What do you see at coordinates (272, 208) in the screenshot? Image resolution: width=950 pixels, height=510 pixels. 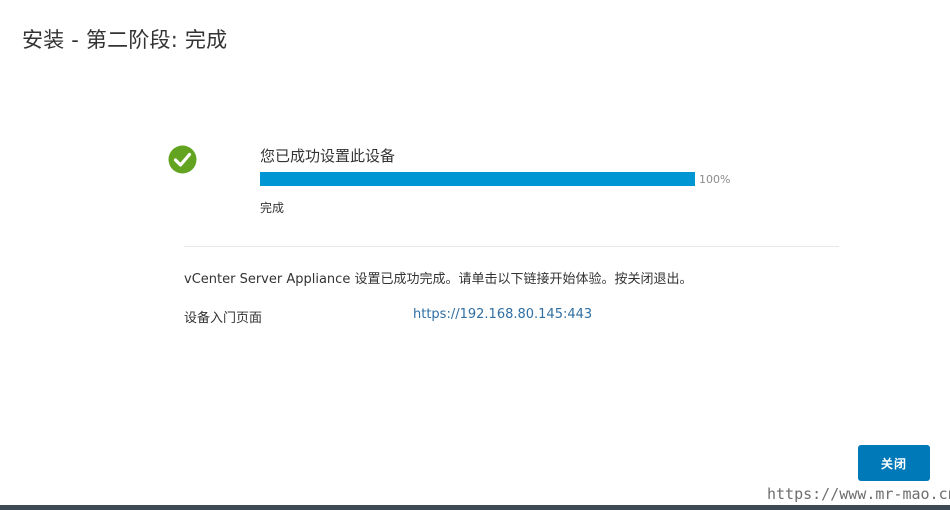 I see `progress-status-text: 完成` at bounding box center [272, 208].